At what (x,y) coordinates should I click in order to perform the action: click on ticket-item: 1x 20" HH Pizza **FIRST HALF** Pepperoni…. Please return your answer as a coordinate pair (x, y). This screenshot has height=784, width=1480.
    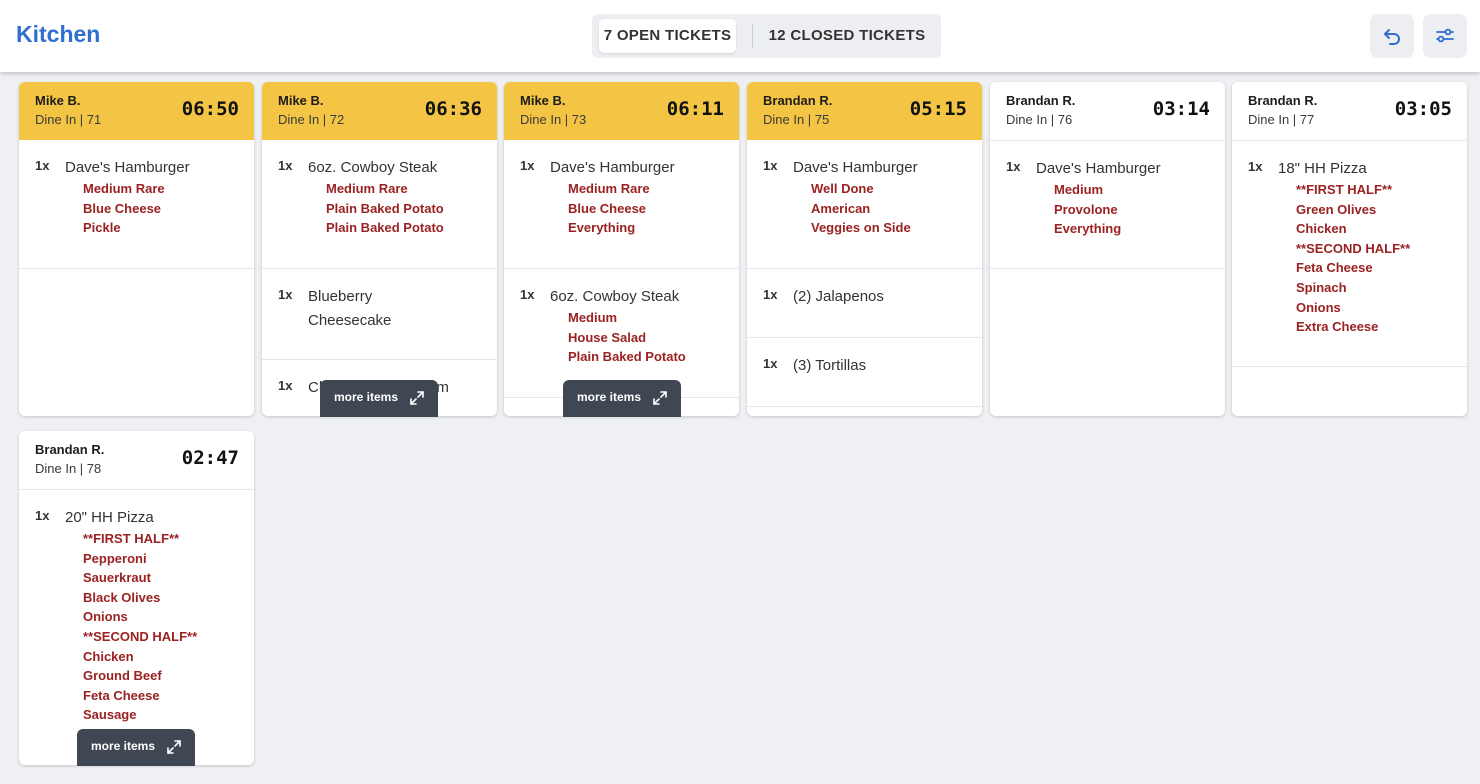
    Looking at the image, I should click on (136, 627).